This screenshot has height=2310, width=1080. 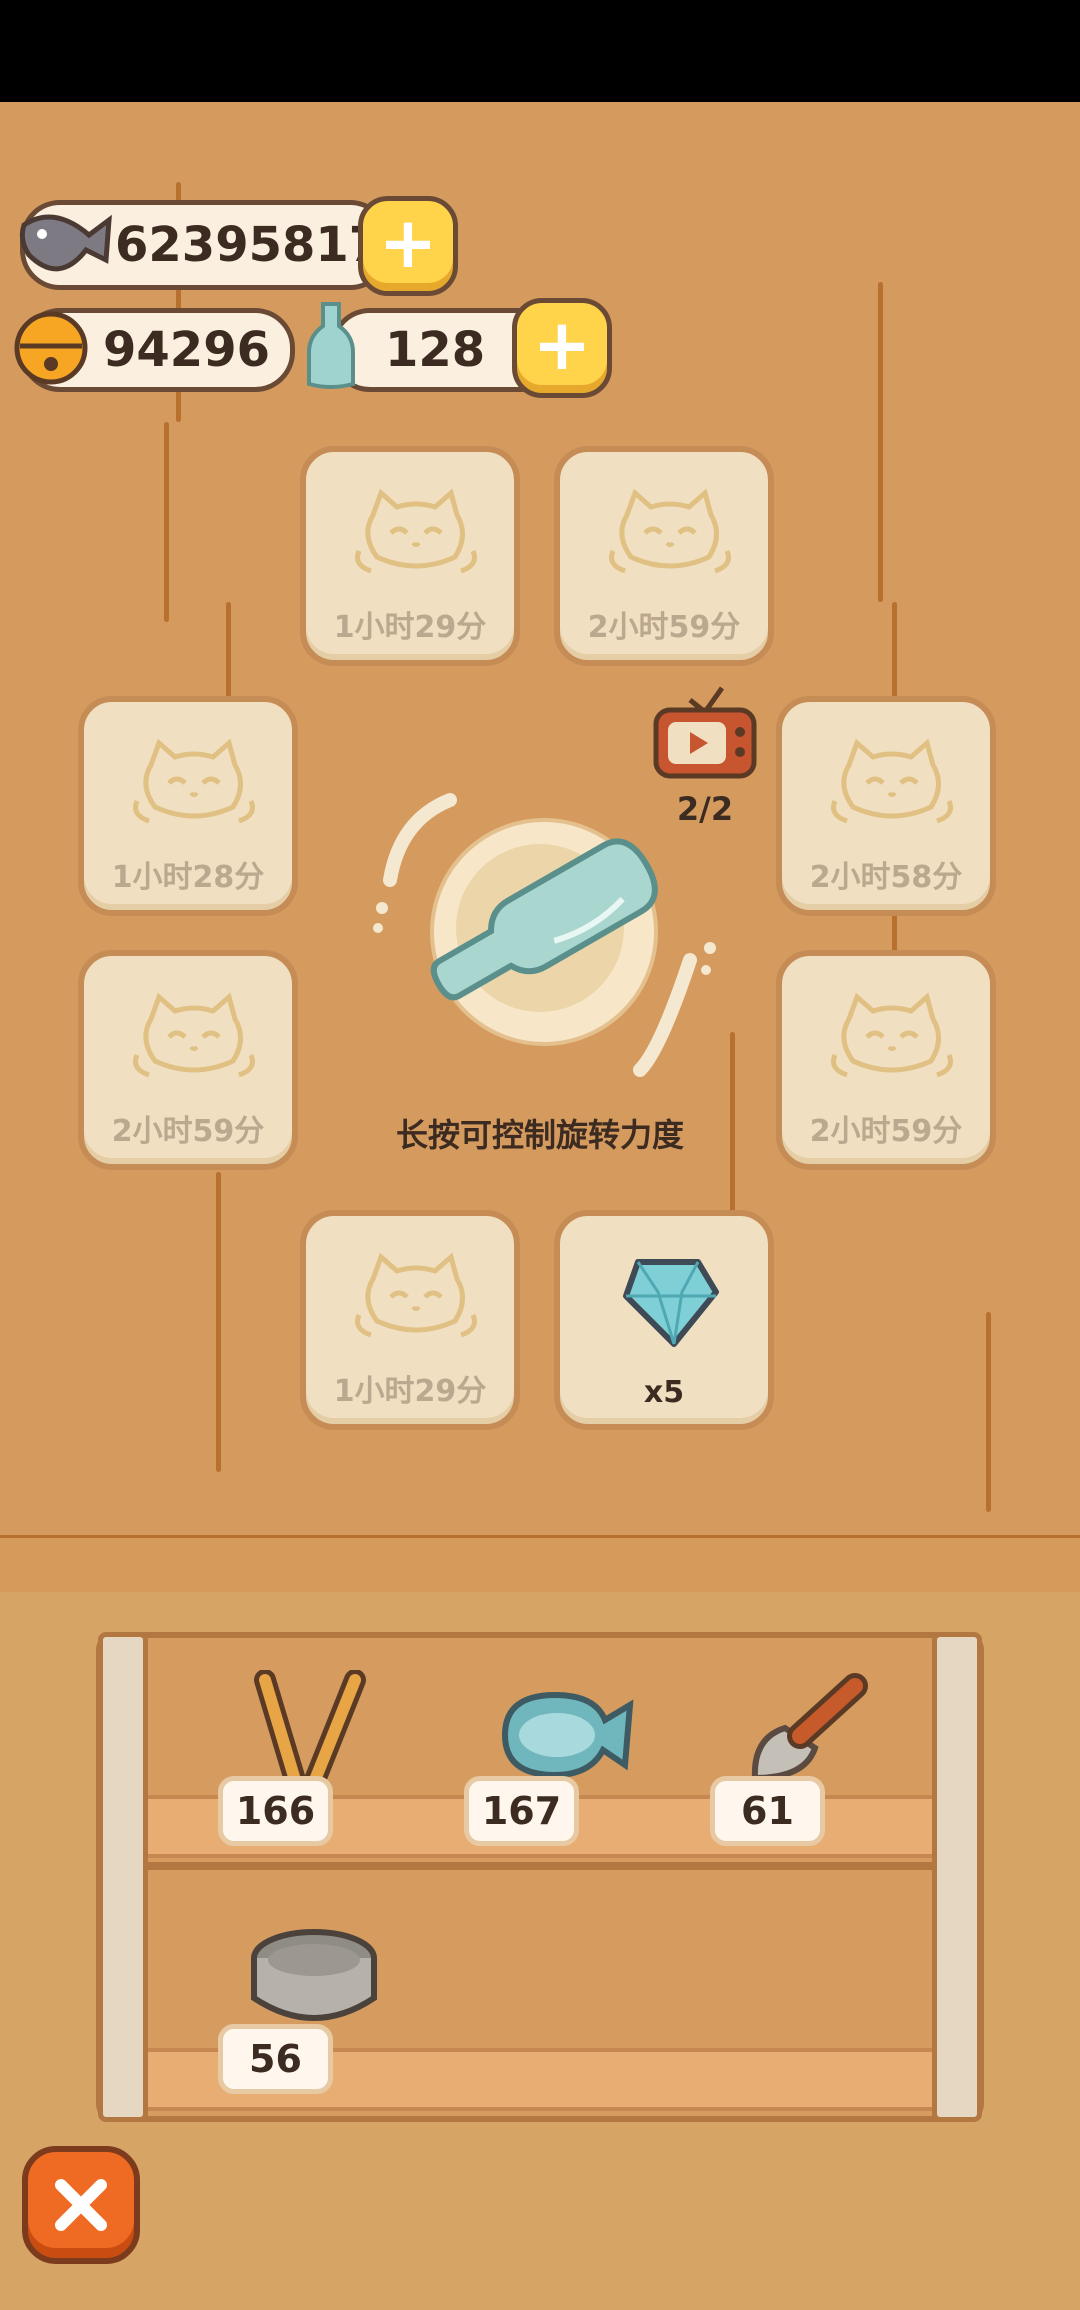 What do you see at coordinates (810, 1728) in the screenshot?
I see `shovel-icon` at bounding box center [810, 1728].